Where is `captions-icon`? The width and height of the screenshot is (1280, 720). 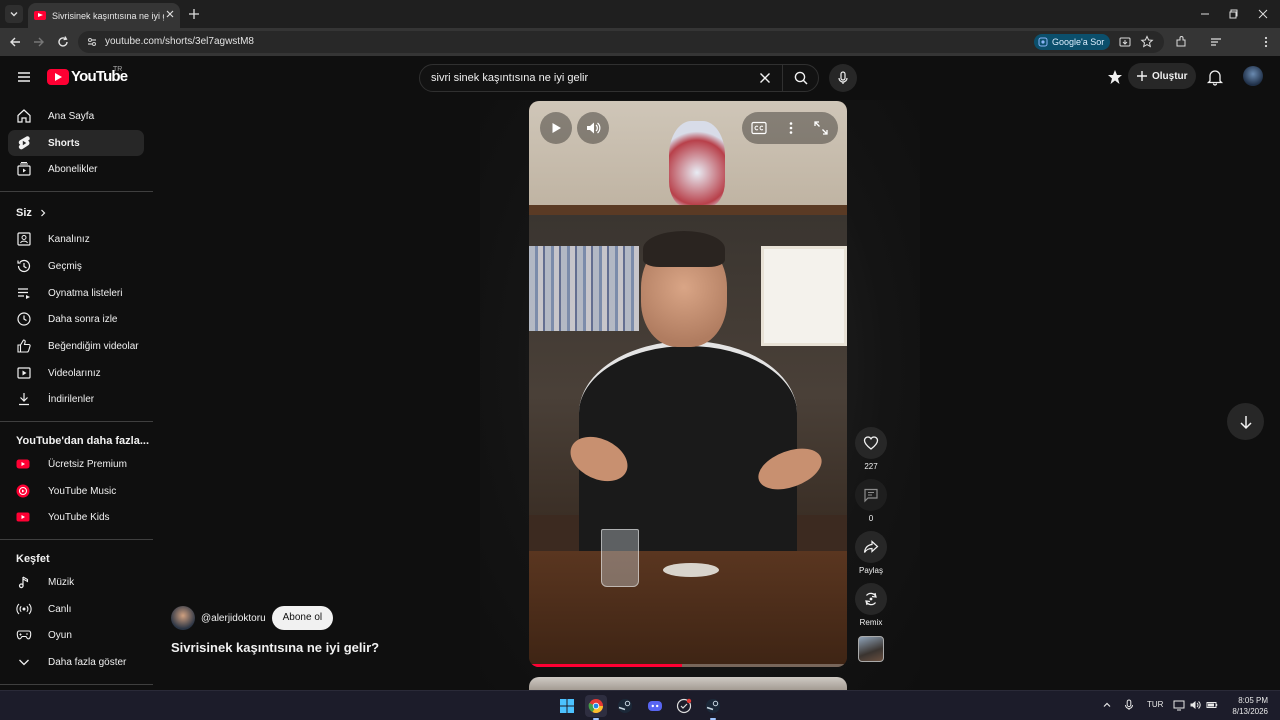 captions-icon is located at coordinates (759, 128).